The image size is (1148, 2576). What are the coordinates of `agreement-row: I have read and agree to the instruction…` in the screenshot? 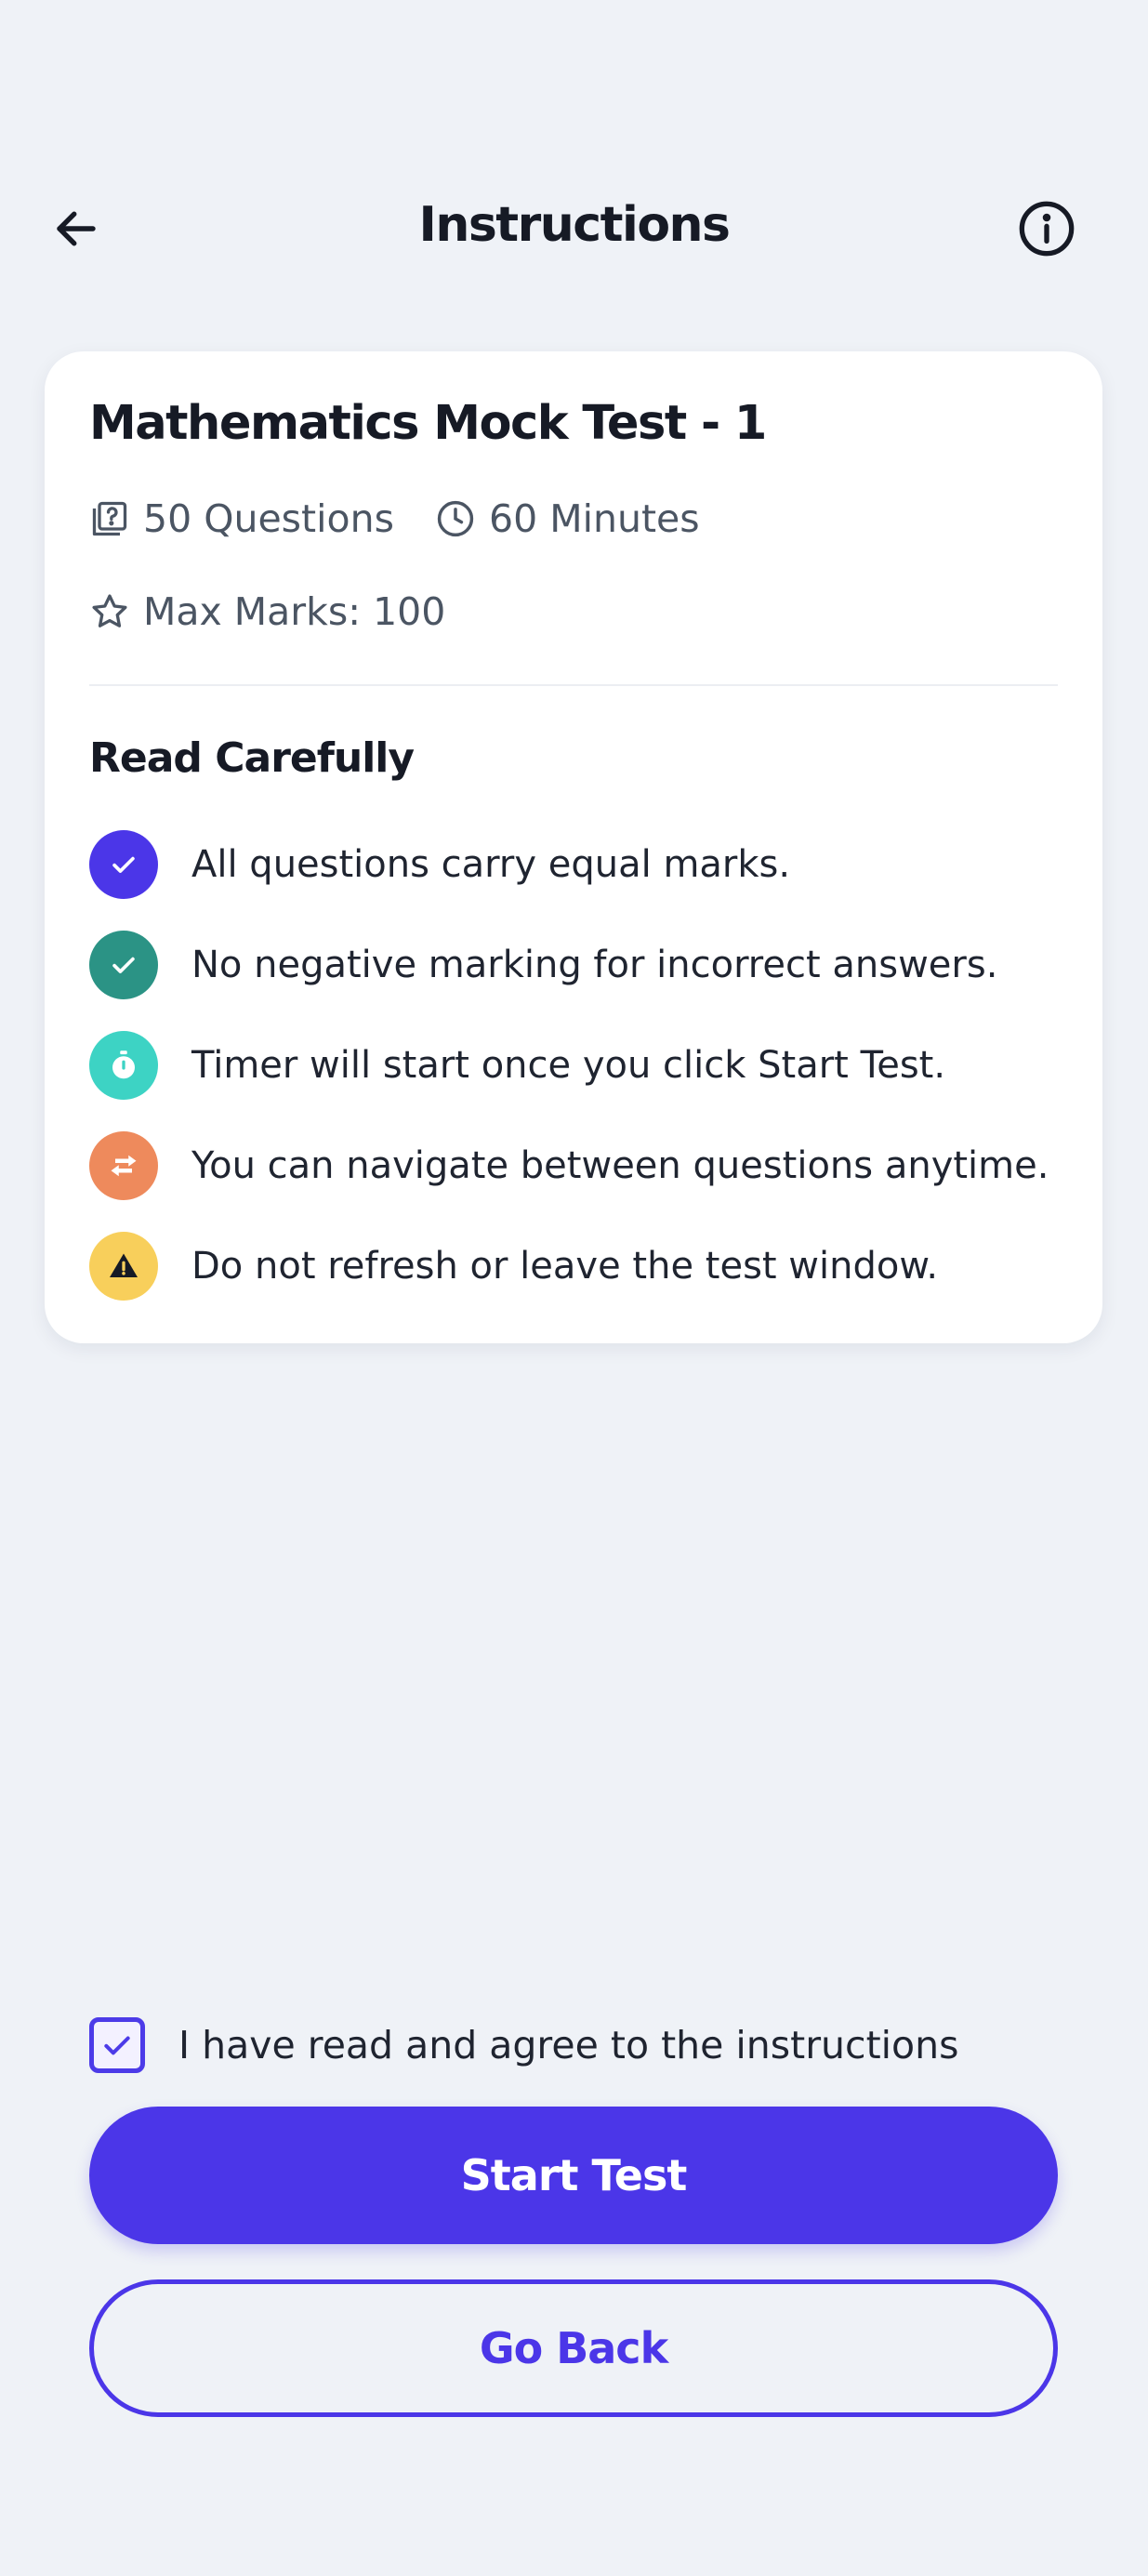 It's located at (524, 2045).